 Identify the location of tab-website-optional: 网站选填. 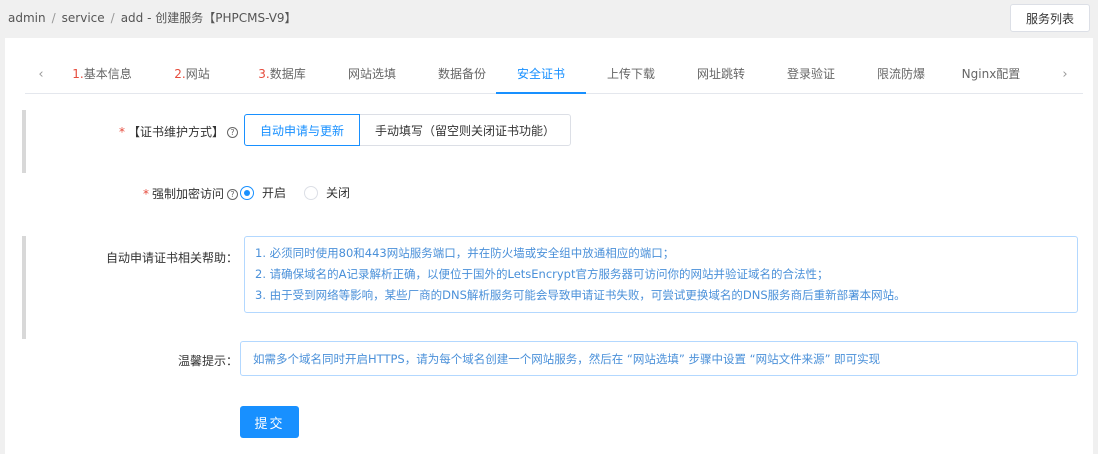
(372, 76).